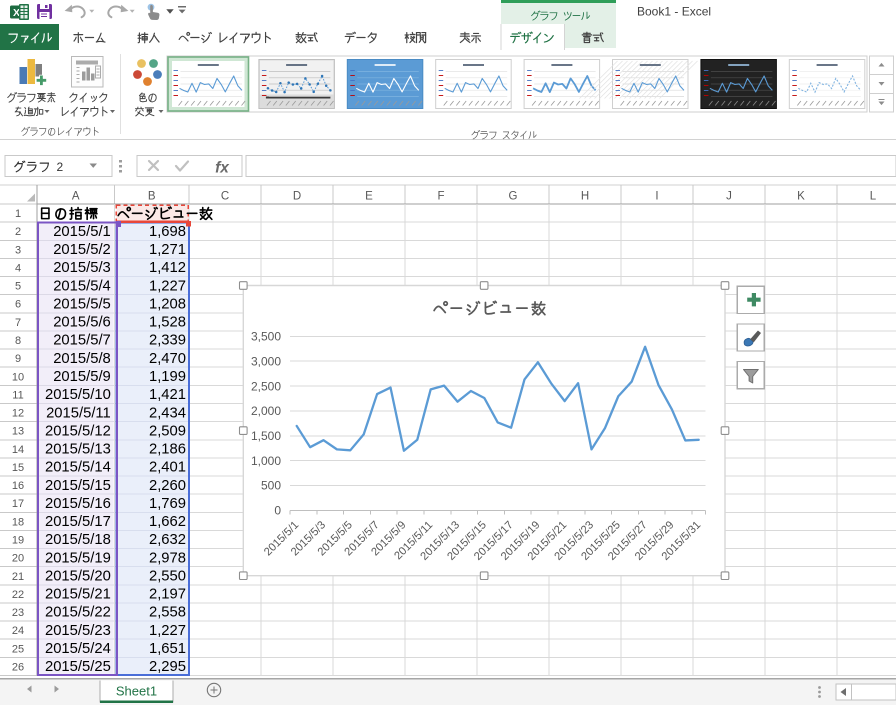  I want to click on svg-text: 2,470, so click(167, 359).